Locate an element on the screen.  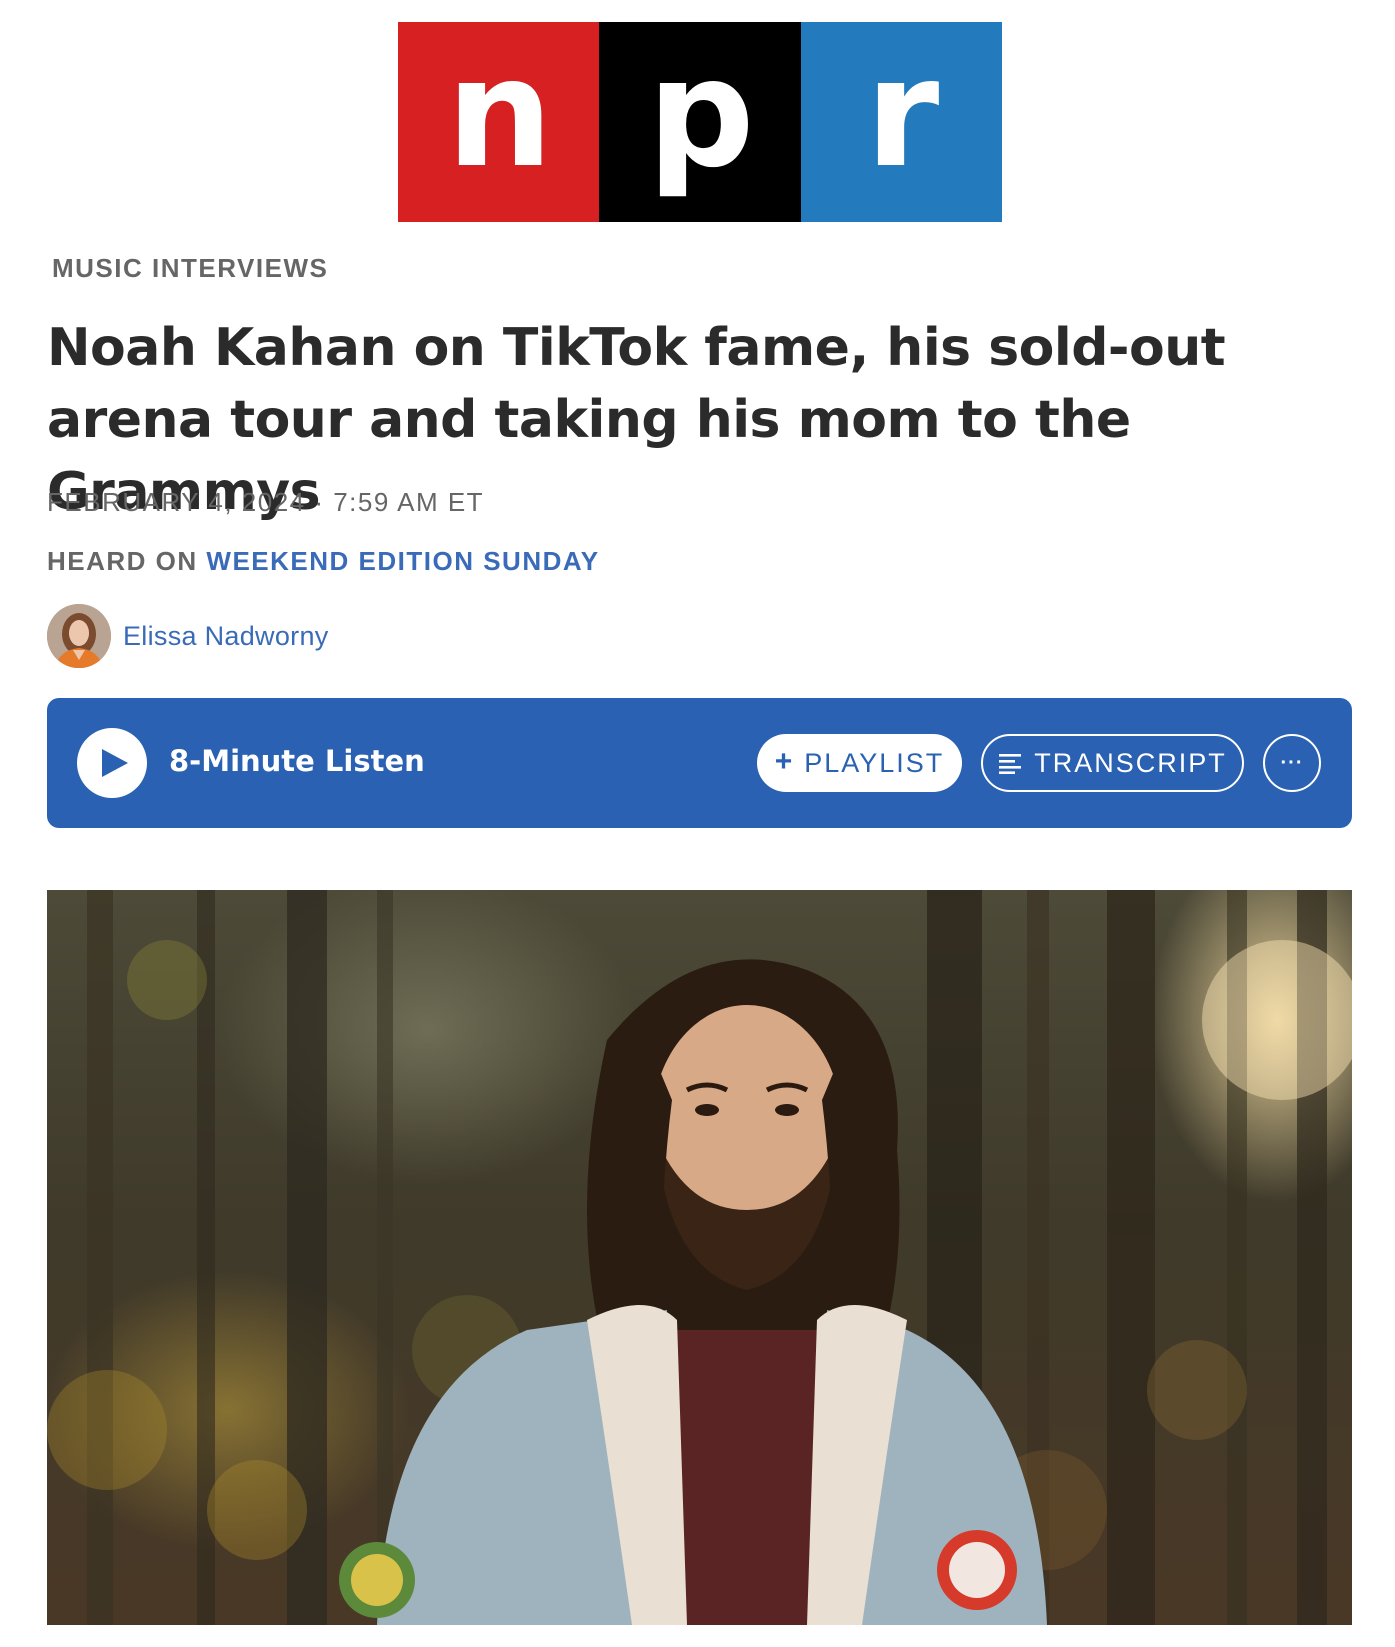
transcript-button: TRANSCRIPT is located at coordinates (1112, 763).